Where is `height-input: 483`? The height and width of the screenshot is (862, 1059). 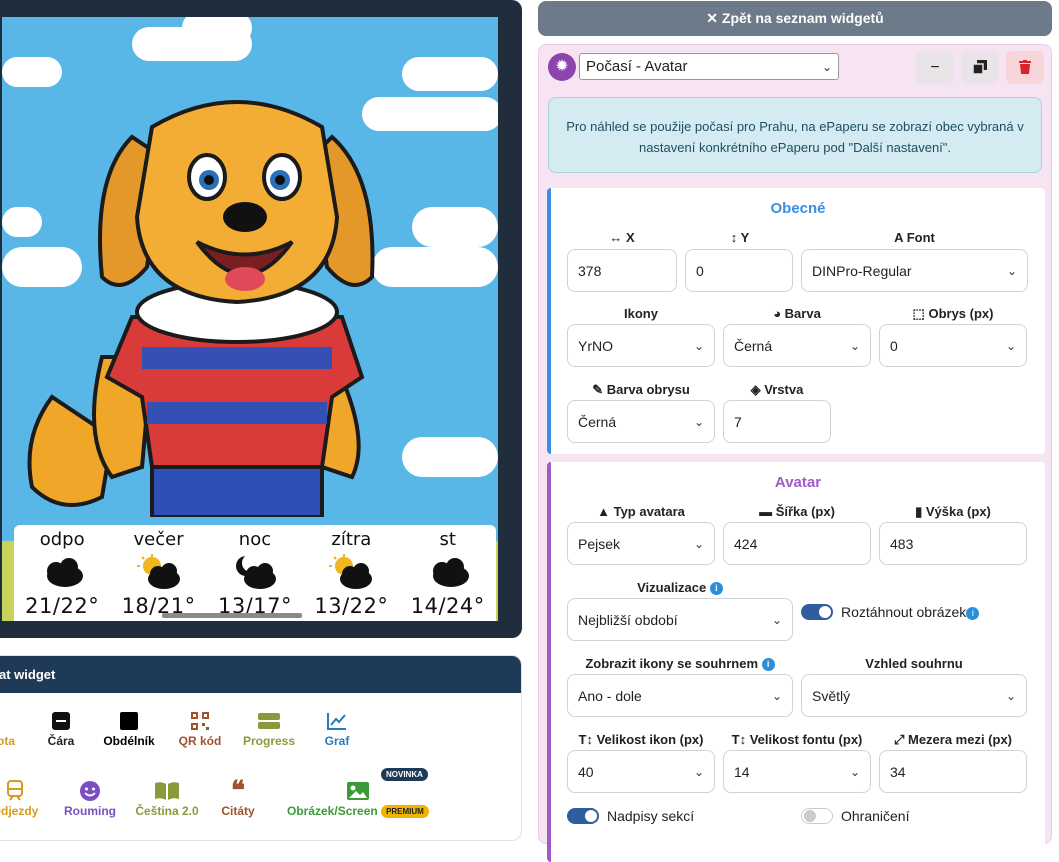 height-input: 483 is located at coordinates (953, 543).